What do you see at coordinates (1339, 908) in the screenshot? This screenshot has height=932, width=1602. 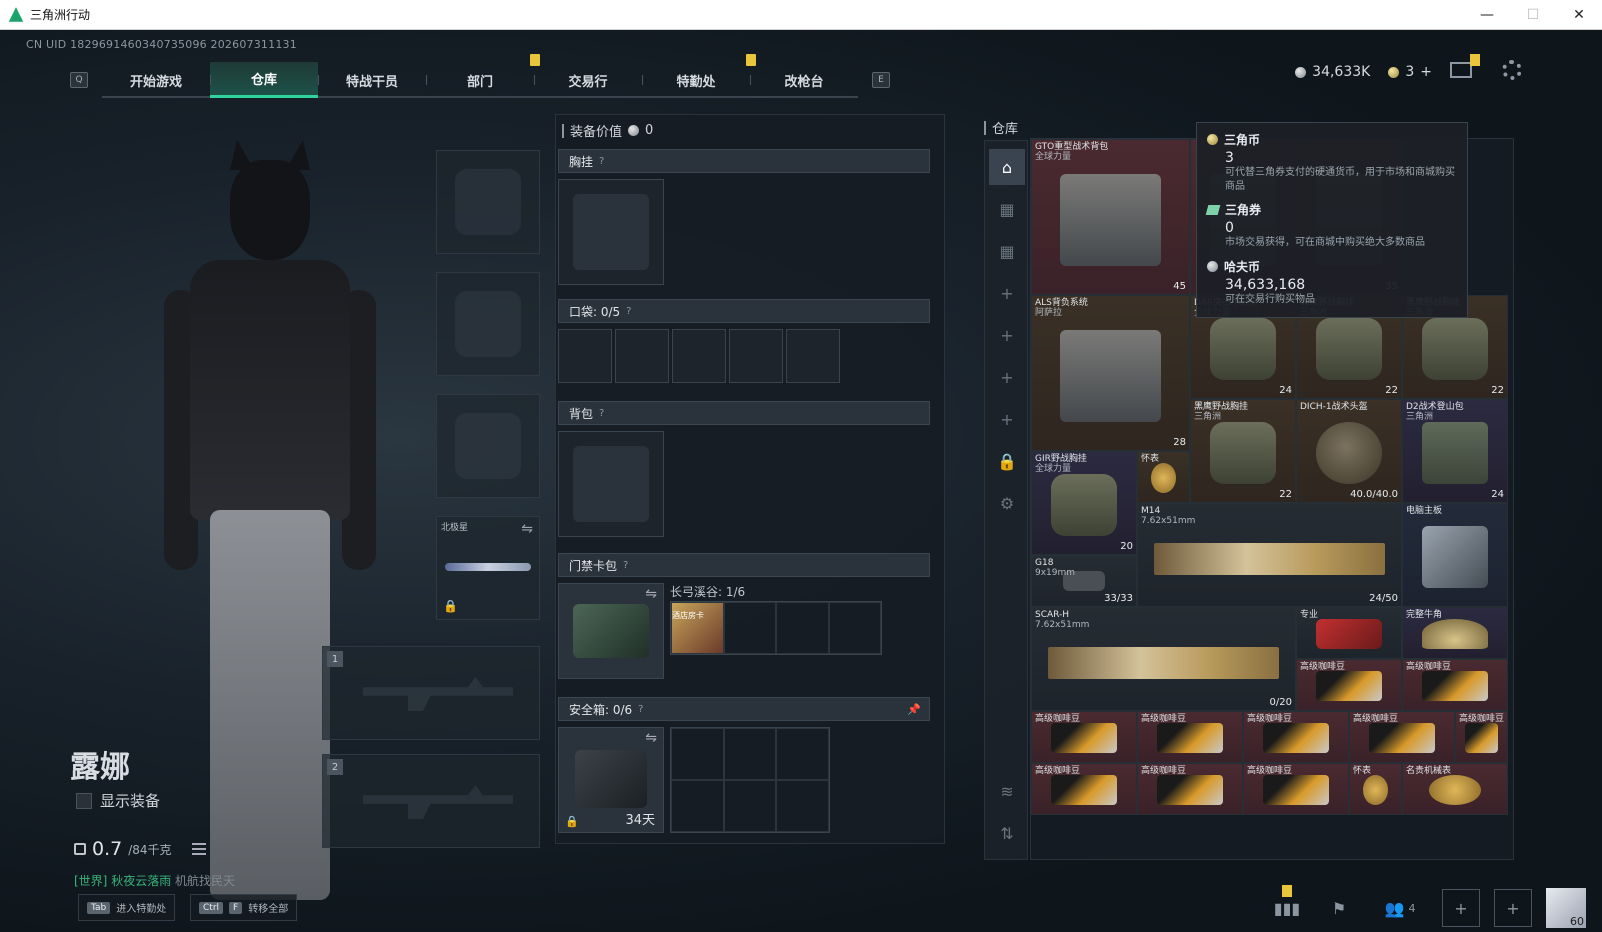 I see `flag-icon: ⚑` at bounding box center [1339, 908].